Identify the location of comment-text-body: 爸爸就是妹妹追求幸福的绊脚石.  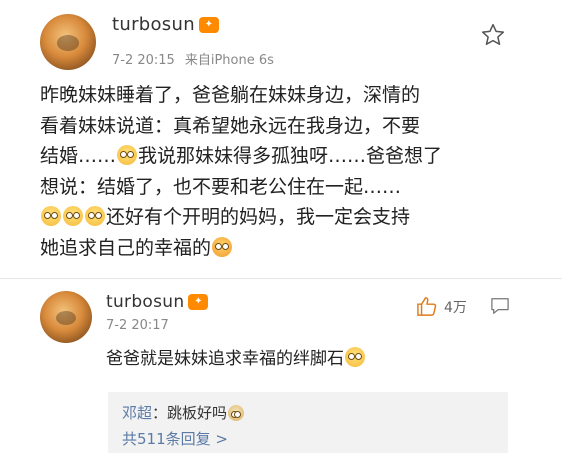
(225, 359).